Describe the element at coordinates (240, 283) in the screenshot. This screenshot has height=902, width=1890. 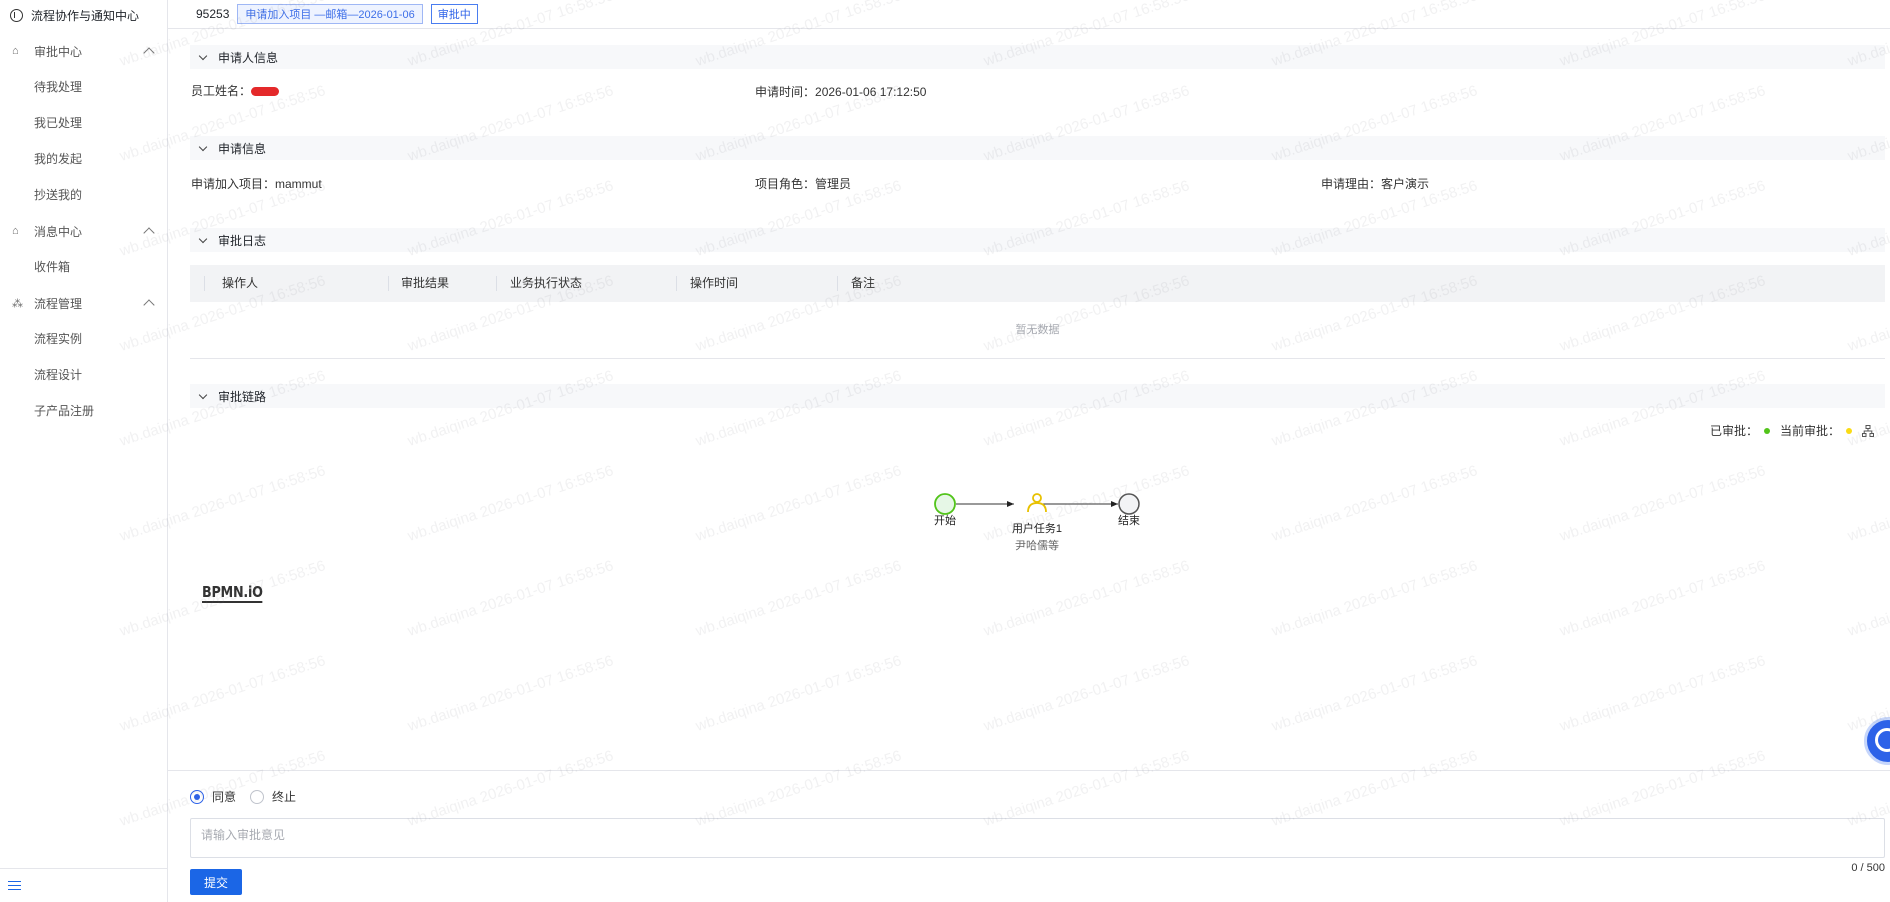
I see `column-operator: 操作人` at that location.